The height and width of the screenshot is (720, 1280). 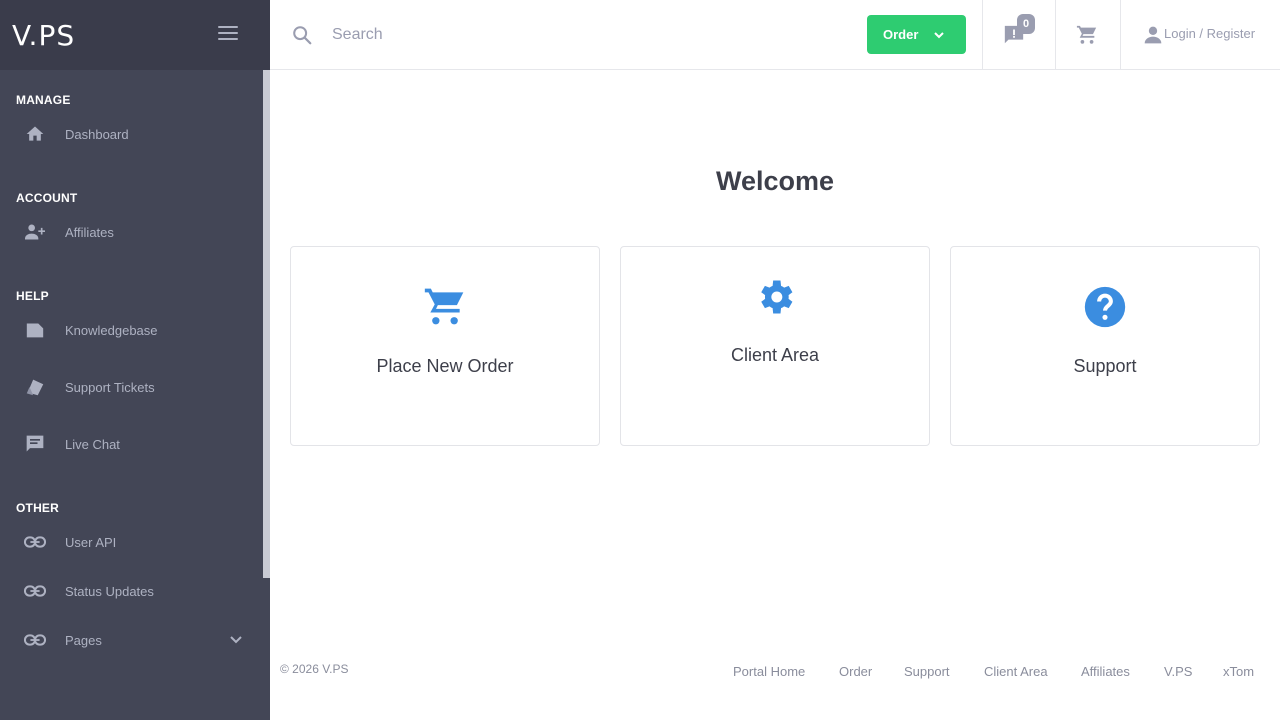 I want to click on footer-link-client-area: Client Area, so click(x=1016, y=671).